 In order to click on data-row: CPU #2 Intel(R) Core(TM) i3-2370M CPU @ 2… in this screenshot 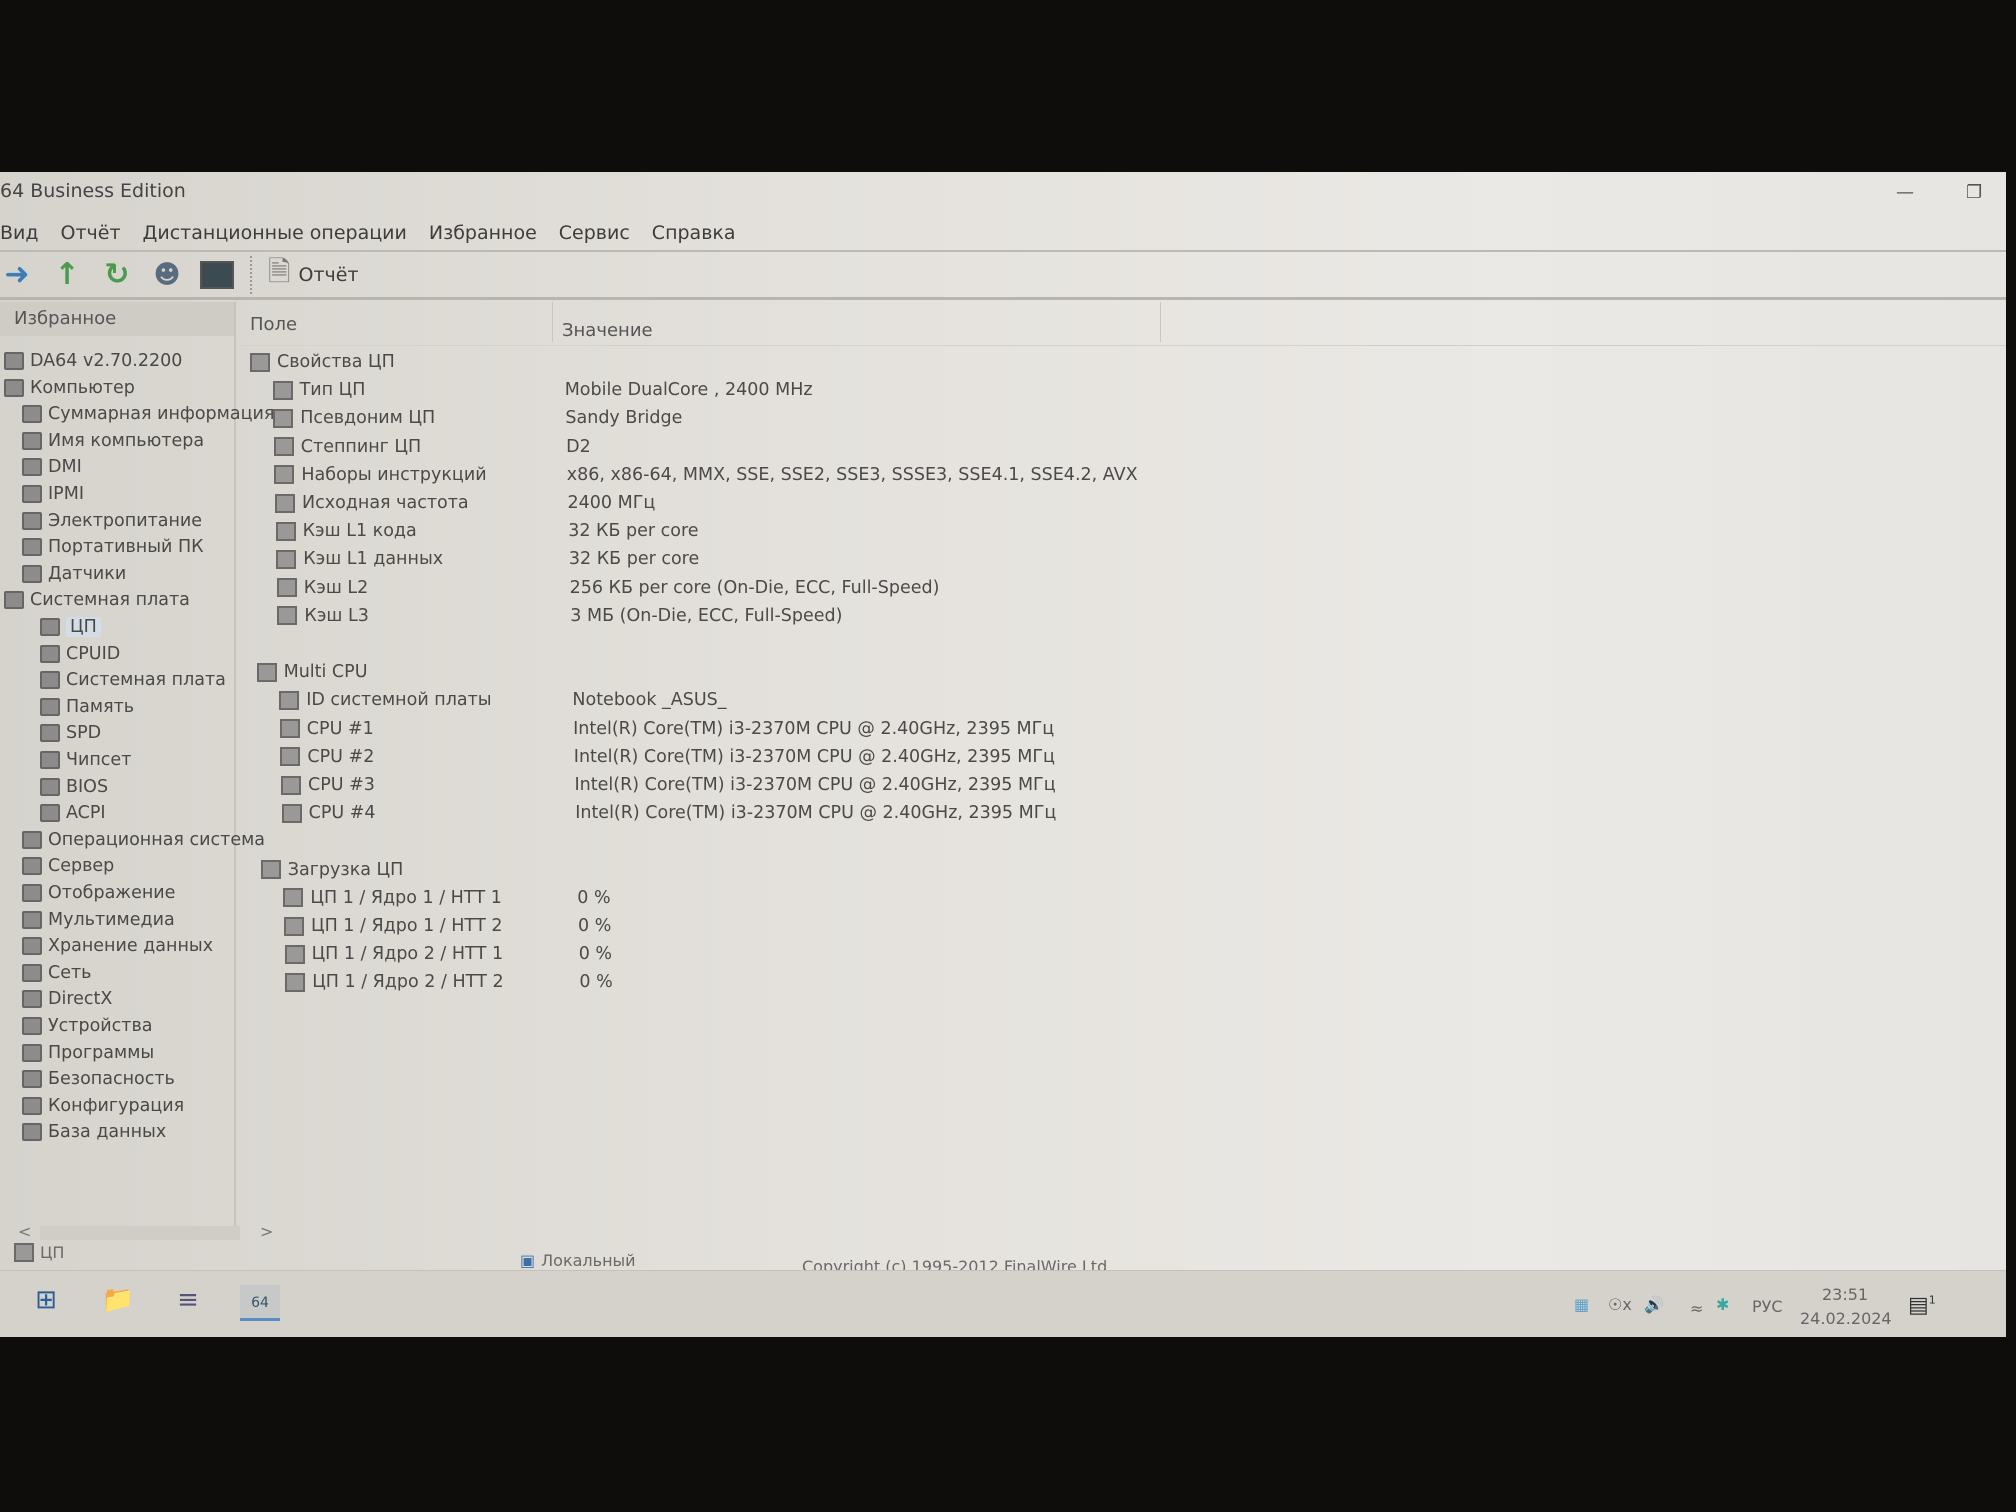, I will do `click(1122, 761)`.